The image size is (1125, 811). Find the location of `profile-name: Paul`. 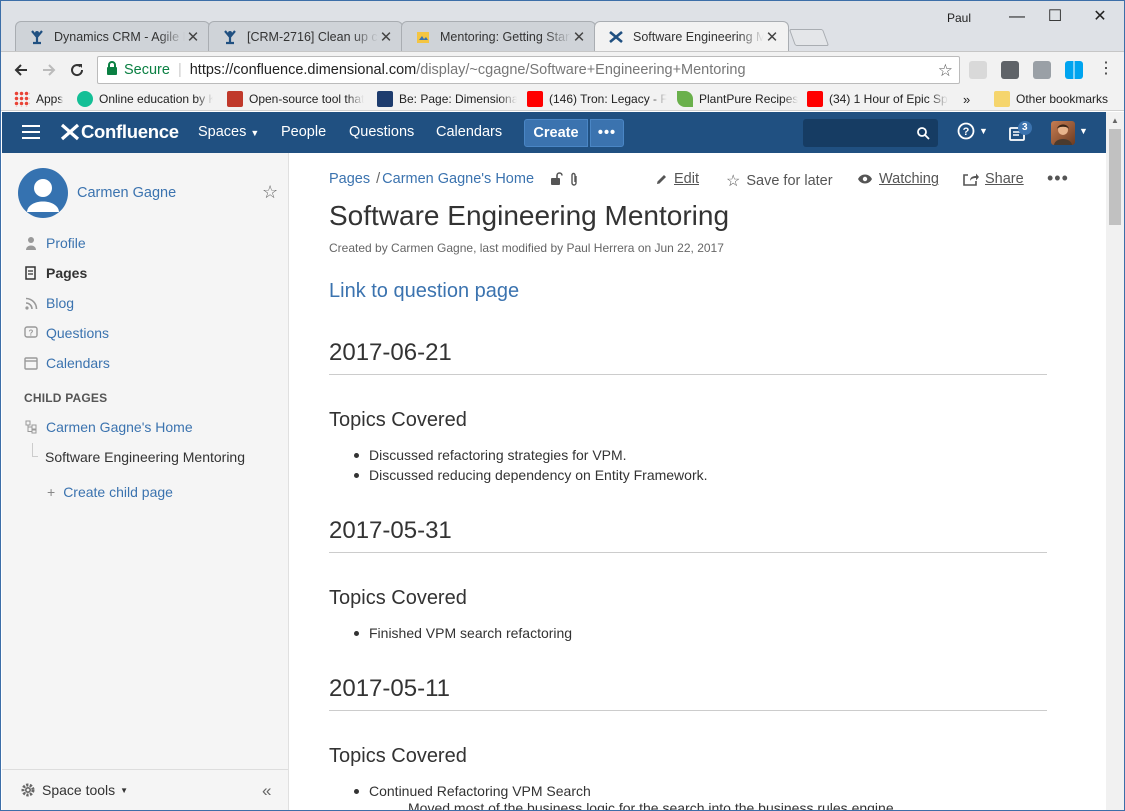

profile-name: Paul is located at coordinates (959, 18).